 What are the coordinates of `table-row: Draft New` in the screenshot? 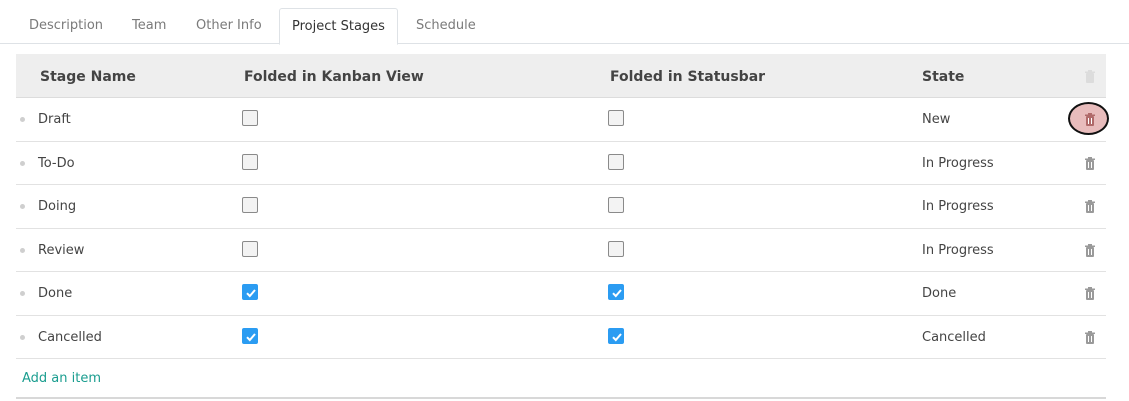 It's located at (562, 120).